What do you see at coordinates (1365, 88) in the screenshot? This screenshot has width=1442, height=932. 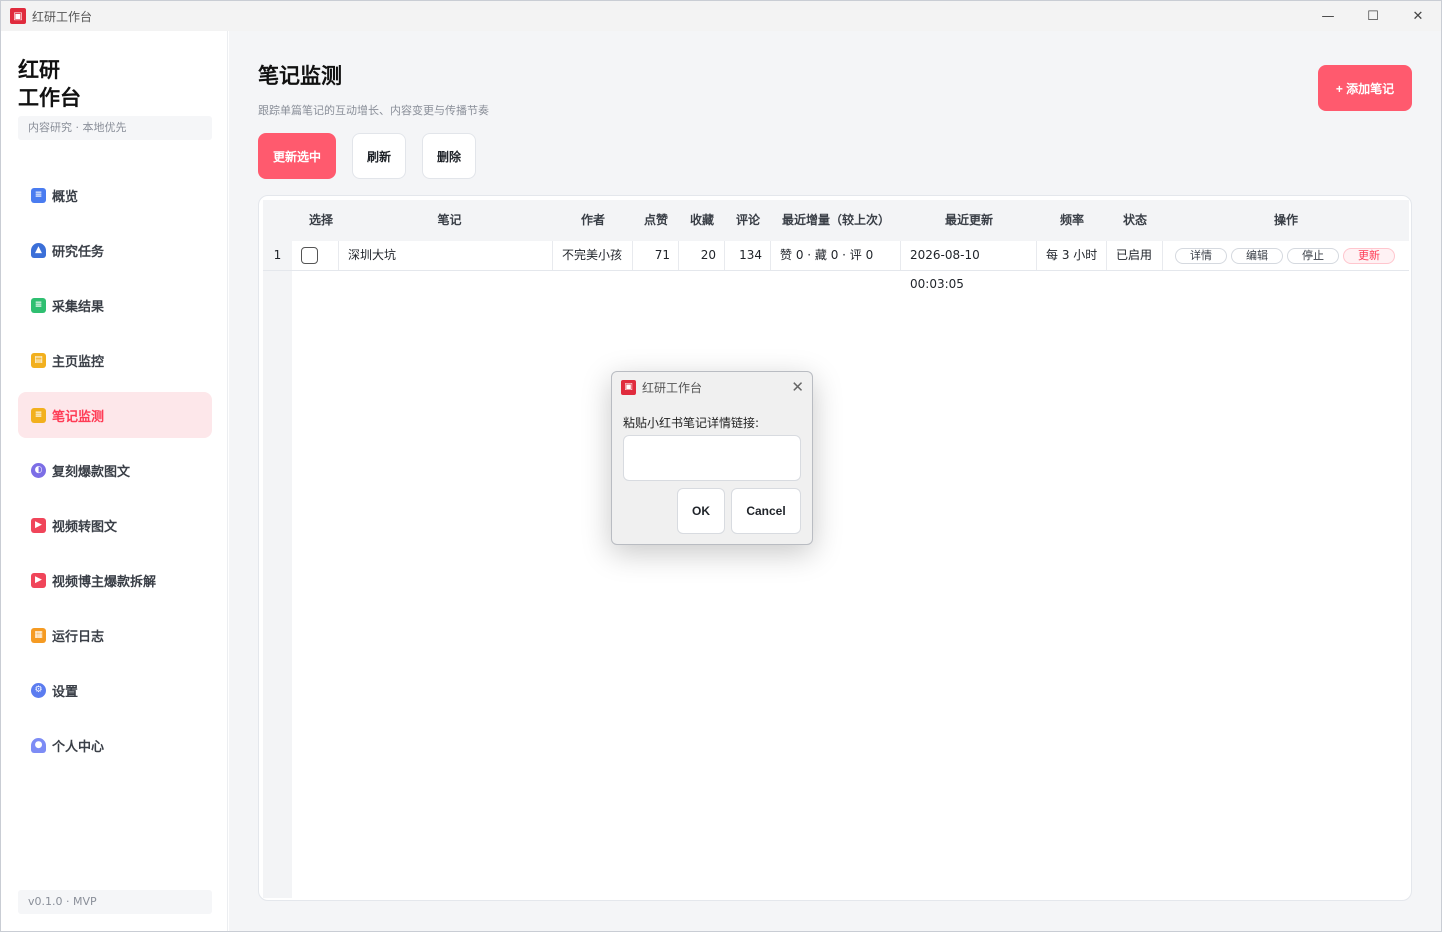 I see `add-note-button: + 添加笔记` at bounding box center [1365, 88].